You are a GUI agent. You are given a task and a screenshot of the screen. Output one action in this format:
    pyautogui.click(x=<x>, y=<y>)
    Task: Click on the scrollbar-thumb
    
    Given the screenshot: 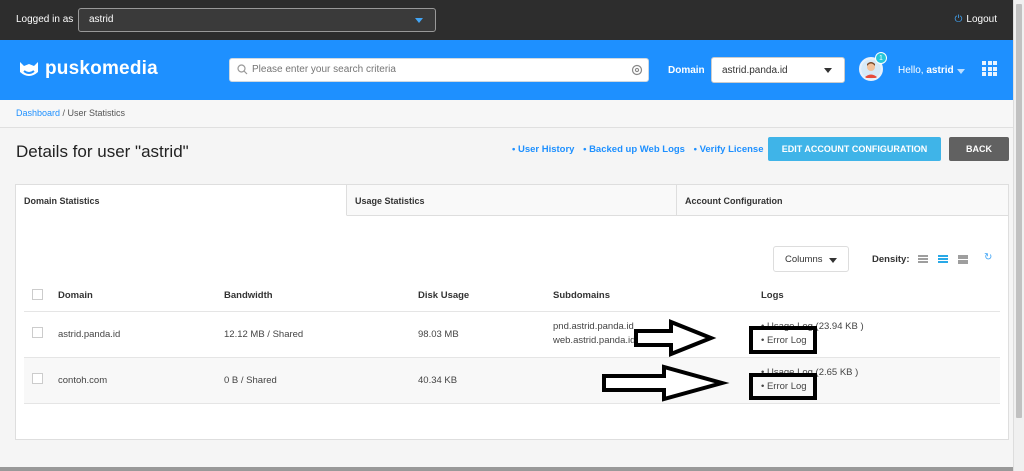 What is the action you would take?
    pyautogui.click(x=1019, y=211)
    